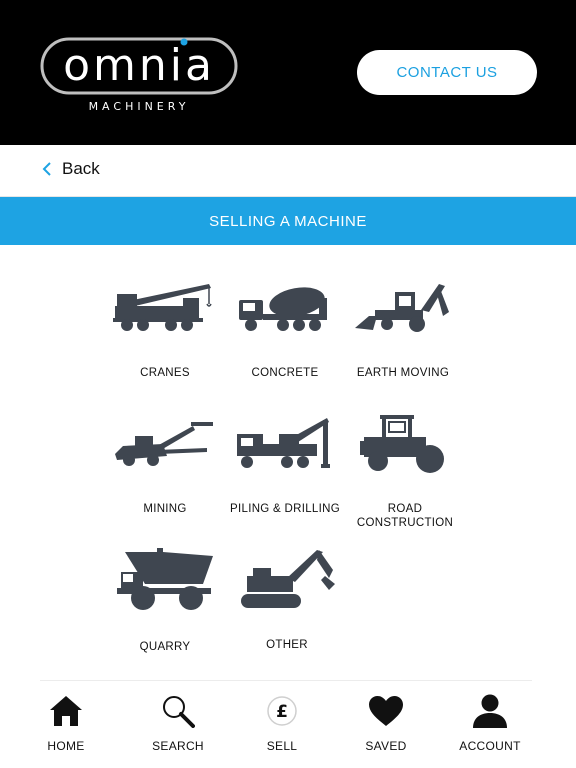 The height and width of the screenshot is (768, 576). I want to click on nav-account: ACCOUNT, so click(490, 723).